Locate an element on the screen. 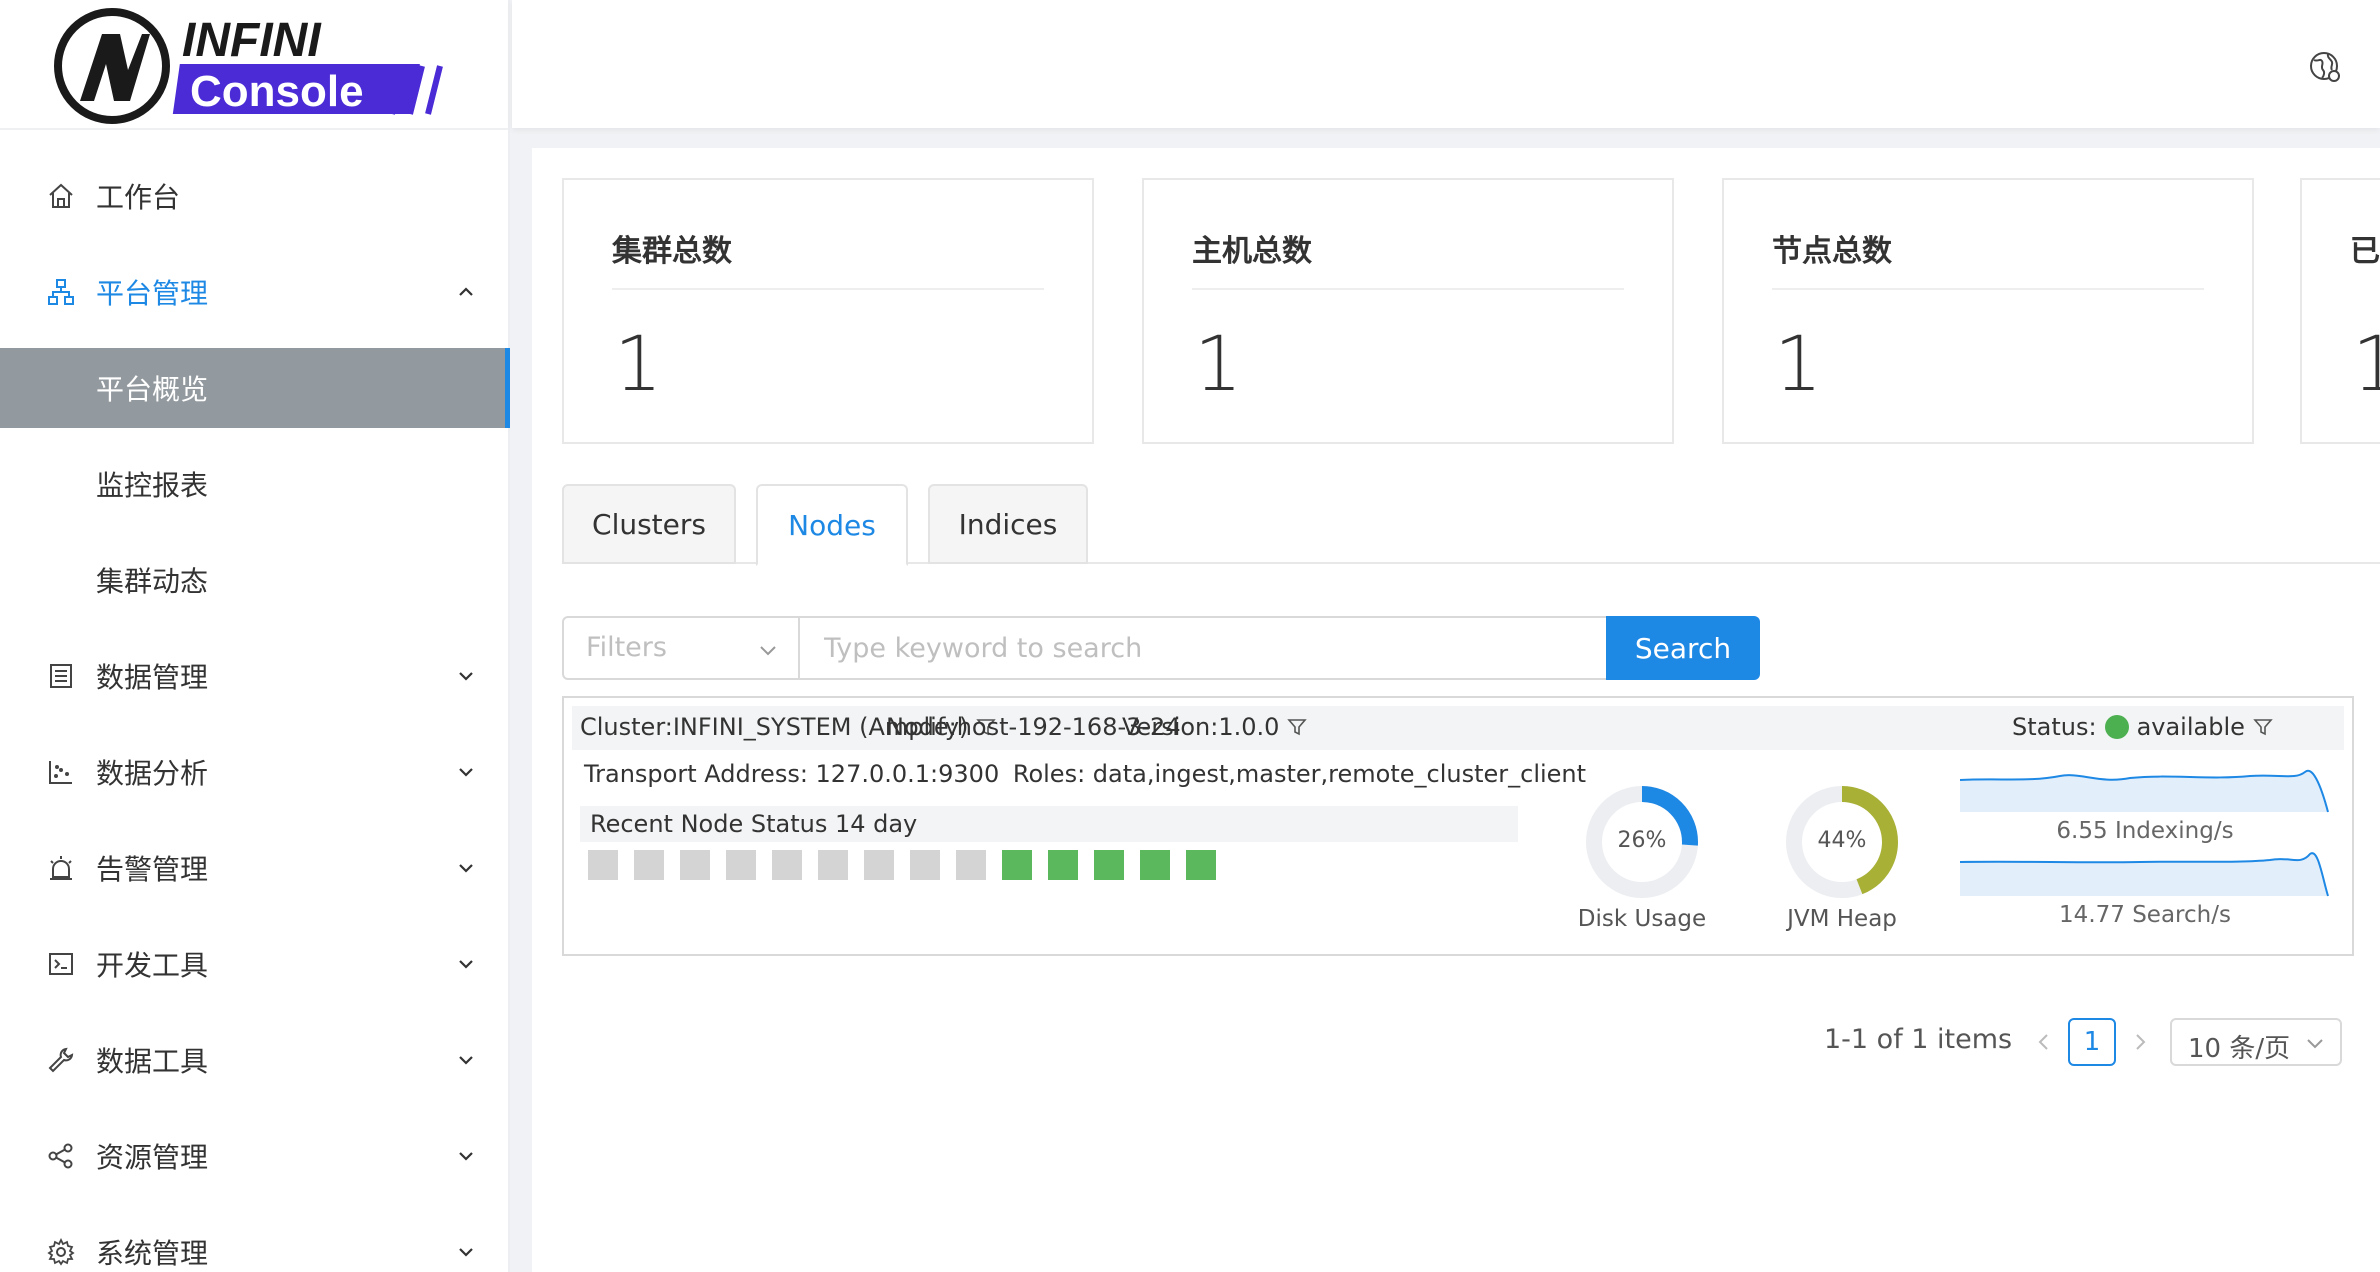 The height and width of the screenshot is (1272, 2380). sidebar-item-system: 系统管理 is located at coordinates (255, 1242).